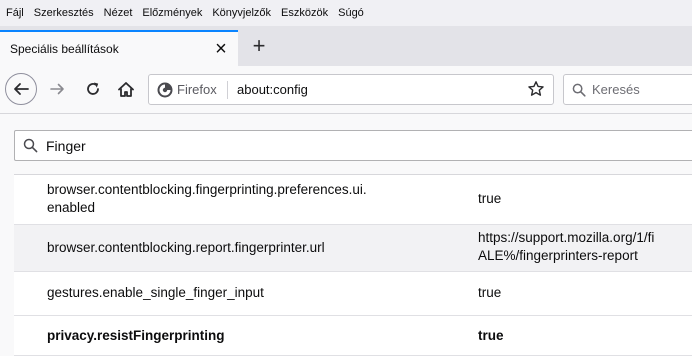 The width and height of the screenshot is (692, 356). Describe the element at coordinates (165, 90) in the screenshot. I see `firefox-icon` at that location.